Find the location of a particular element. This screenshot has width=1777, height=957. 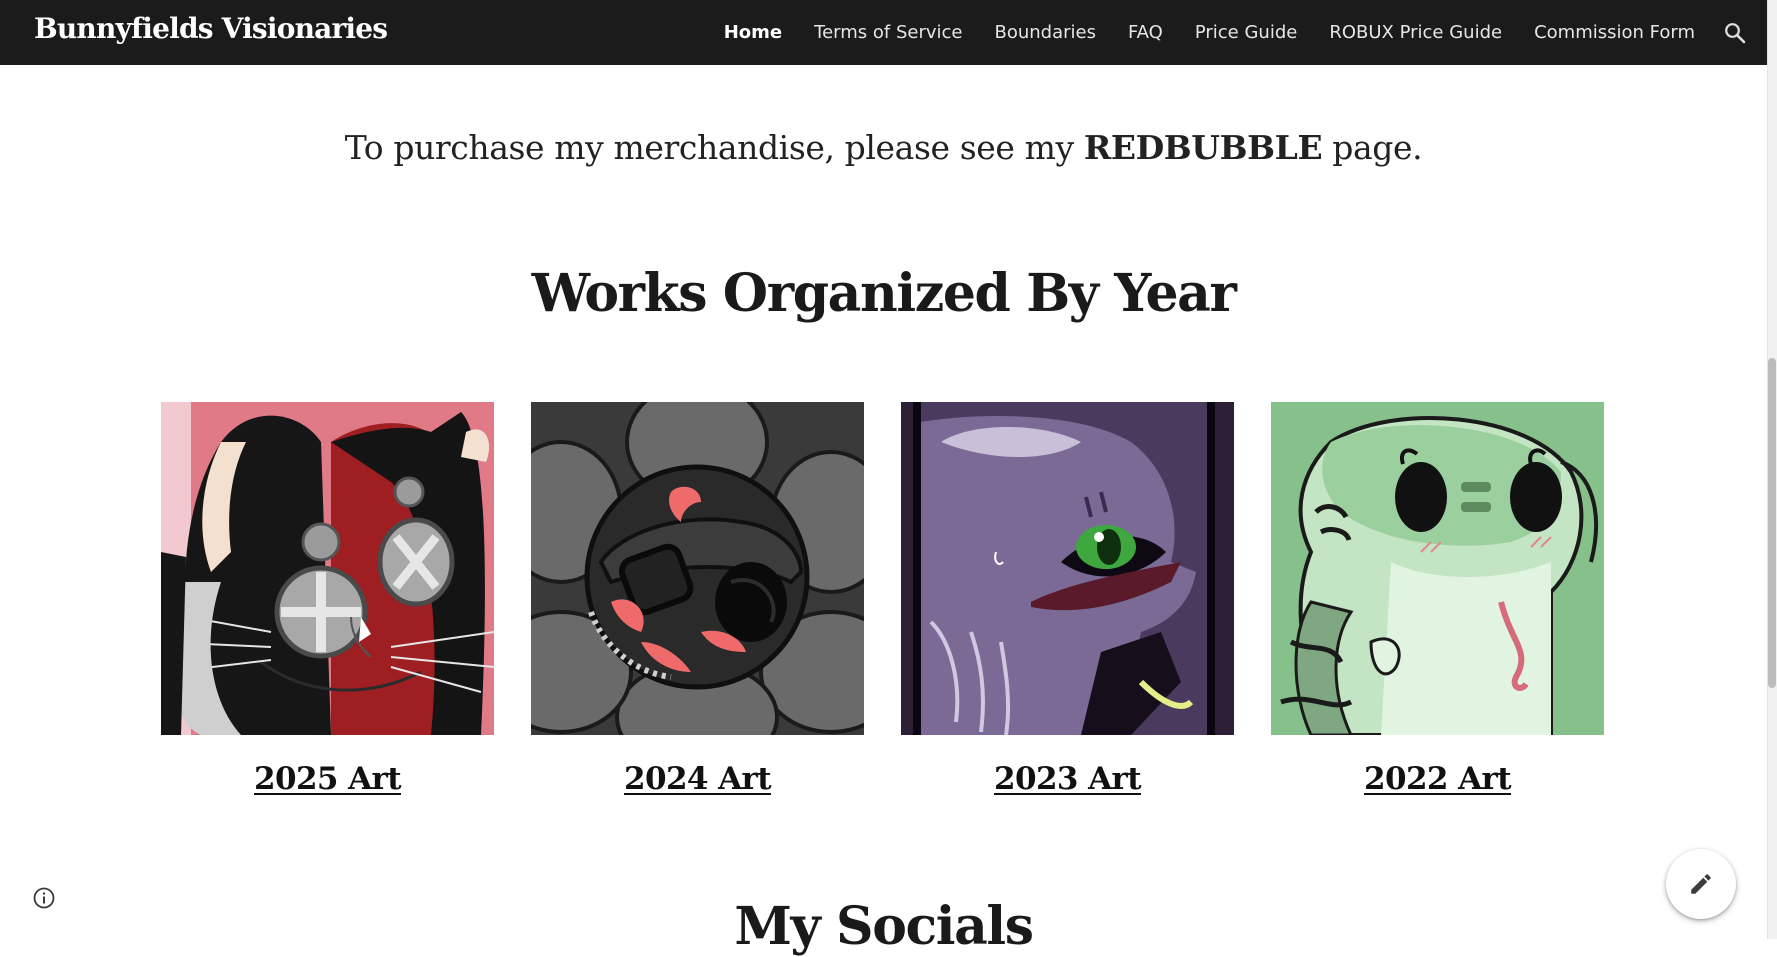

work-card-2022: 2022 Art is located at coordinates (1437, 599).